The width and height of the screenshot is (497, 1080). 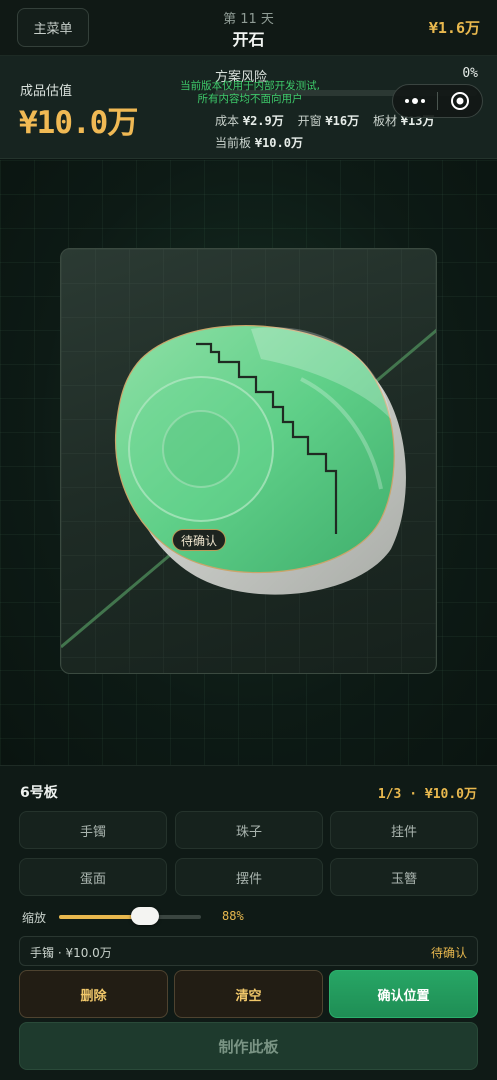 I want to click on dev-notice: 当前版本仅用于内部开发测试, 所有内容均不面向用户, so click(x=250, y=93).